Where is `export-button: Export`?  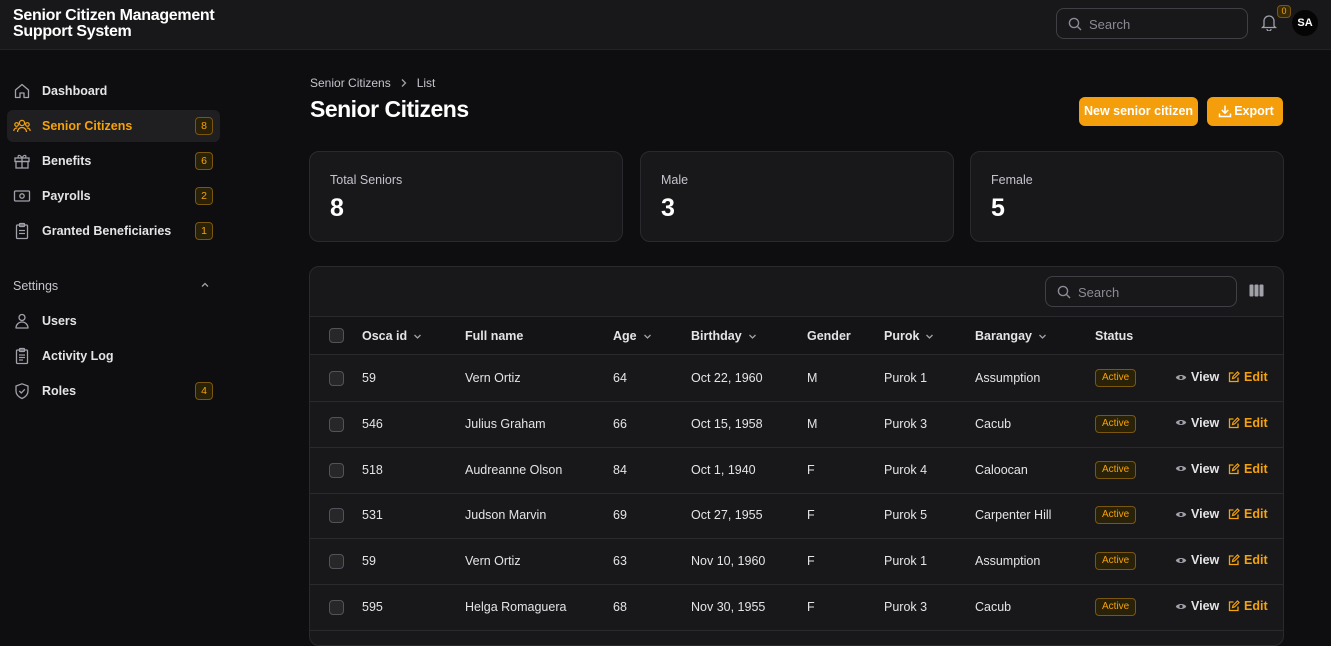
export-button: Export is located at coordinates (1245, 111).